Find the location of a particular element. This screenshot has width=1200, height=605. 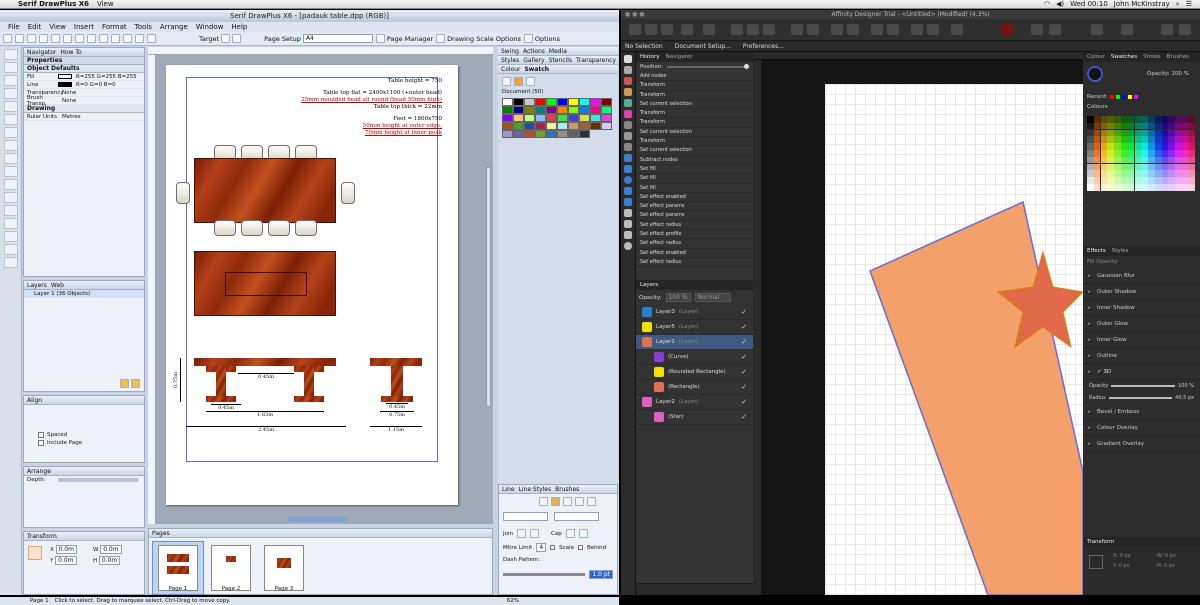

transparency-tool-icon is located at coordinates (10, 184).